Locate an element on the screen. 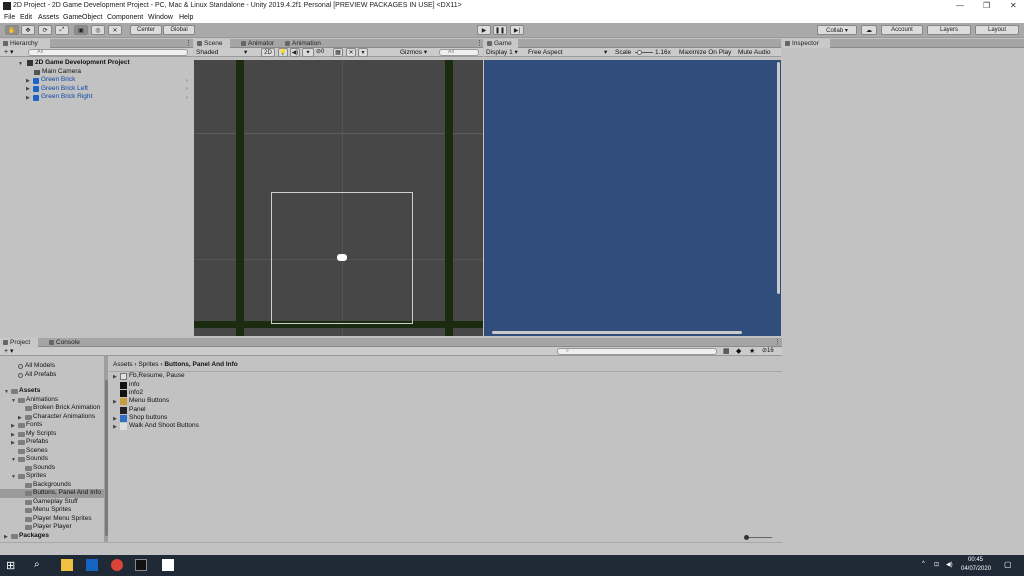  camera-gizmo-icon is located at coordinates (342, 257).